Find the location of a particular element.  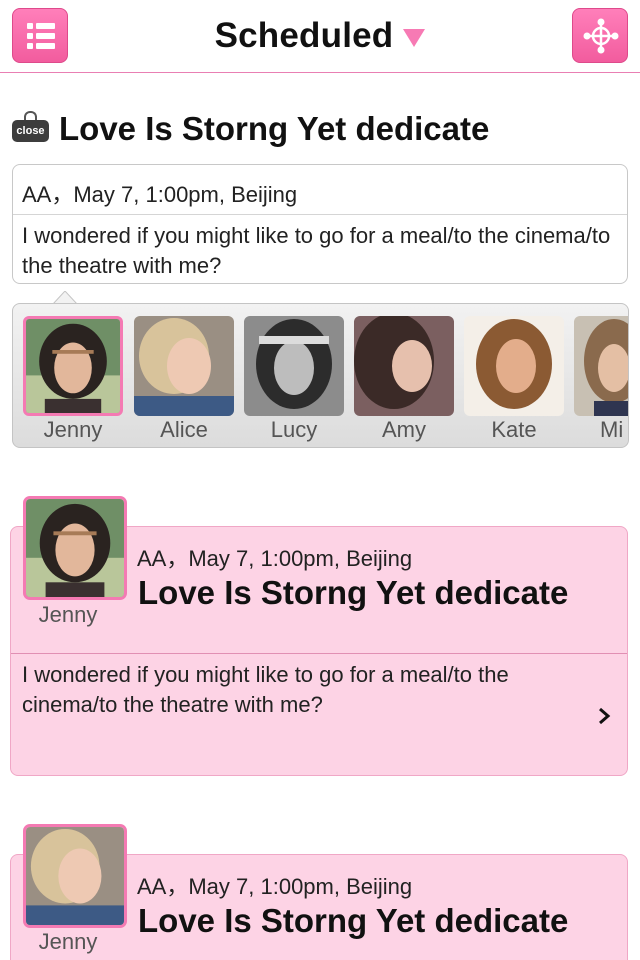

contact-name: Alice is located at coordinates (184, 429).